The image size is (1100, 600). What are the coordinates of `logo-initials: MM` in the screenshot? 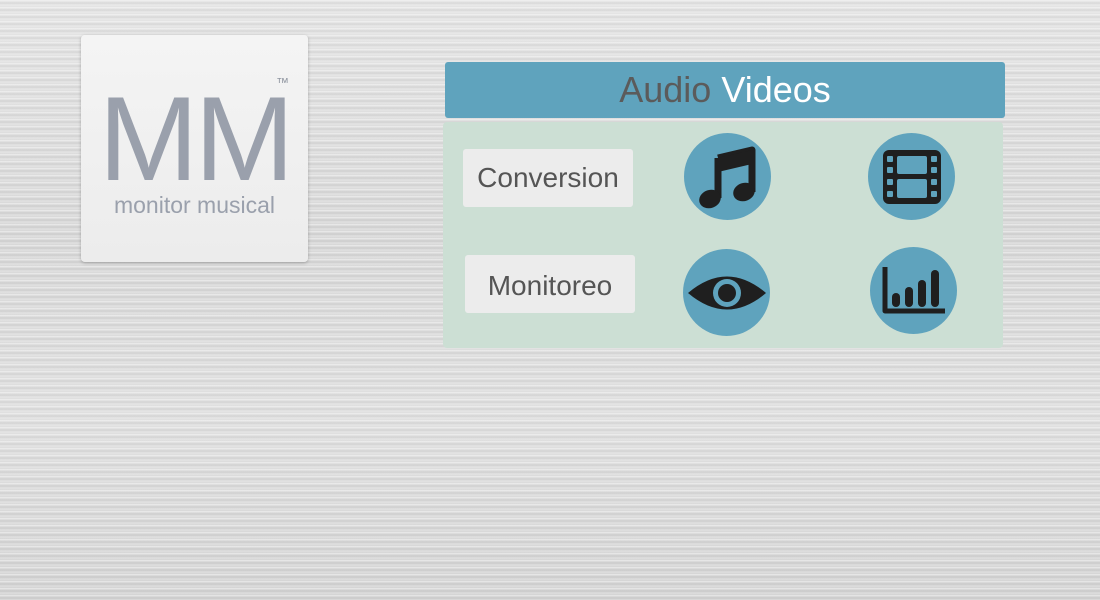 It's located at (196, 139).